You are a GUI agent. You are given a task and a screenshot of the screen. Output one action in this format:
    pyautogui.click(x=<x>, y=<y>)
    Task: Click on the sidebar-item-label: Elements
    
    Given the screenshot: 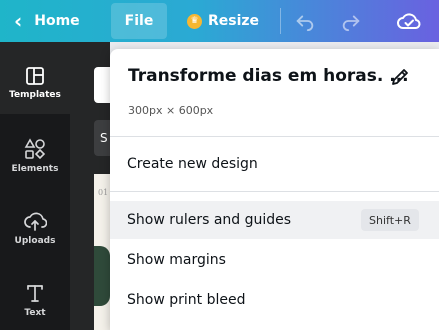 What is the action you would take?
    pyautogui.click(x=35, y=169)
    